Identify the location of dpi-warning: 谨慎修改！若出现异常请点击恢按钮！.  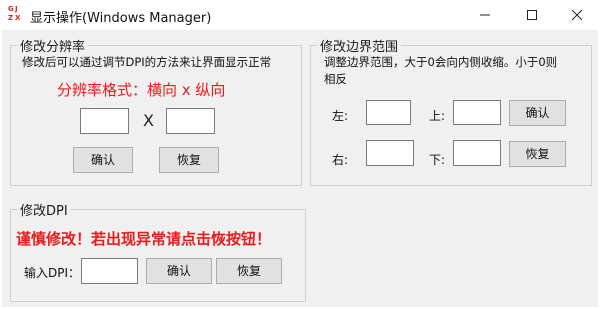
(144, 239).